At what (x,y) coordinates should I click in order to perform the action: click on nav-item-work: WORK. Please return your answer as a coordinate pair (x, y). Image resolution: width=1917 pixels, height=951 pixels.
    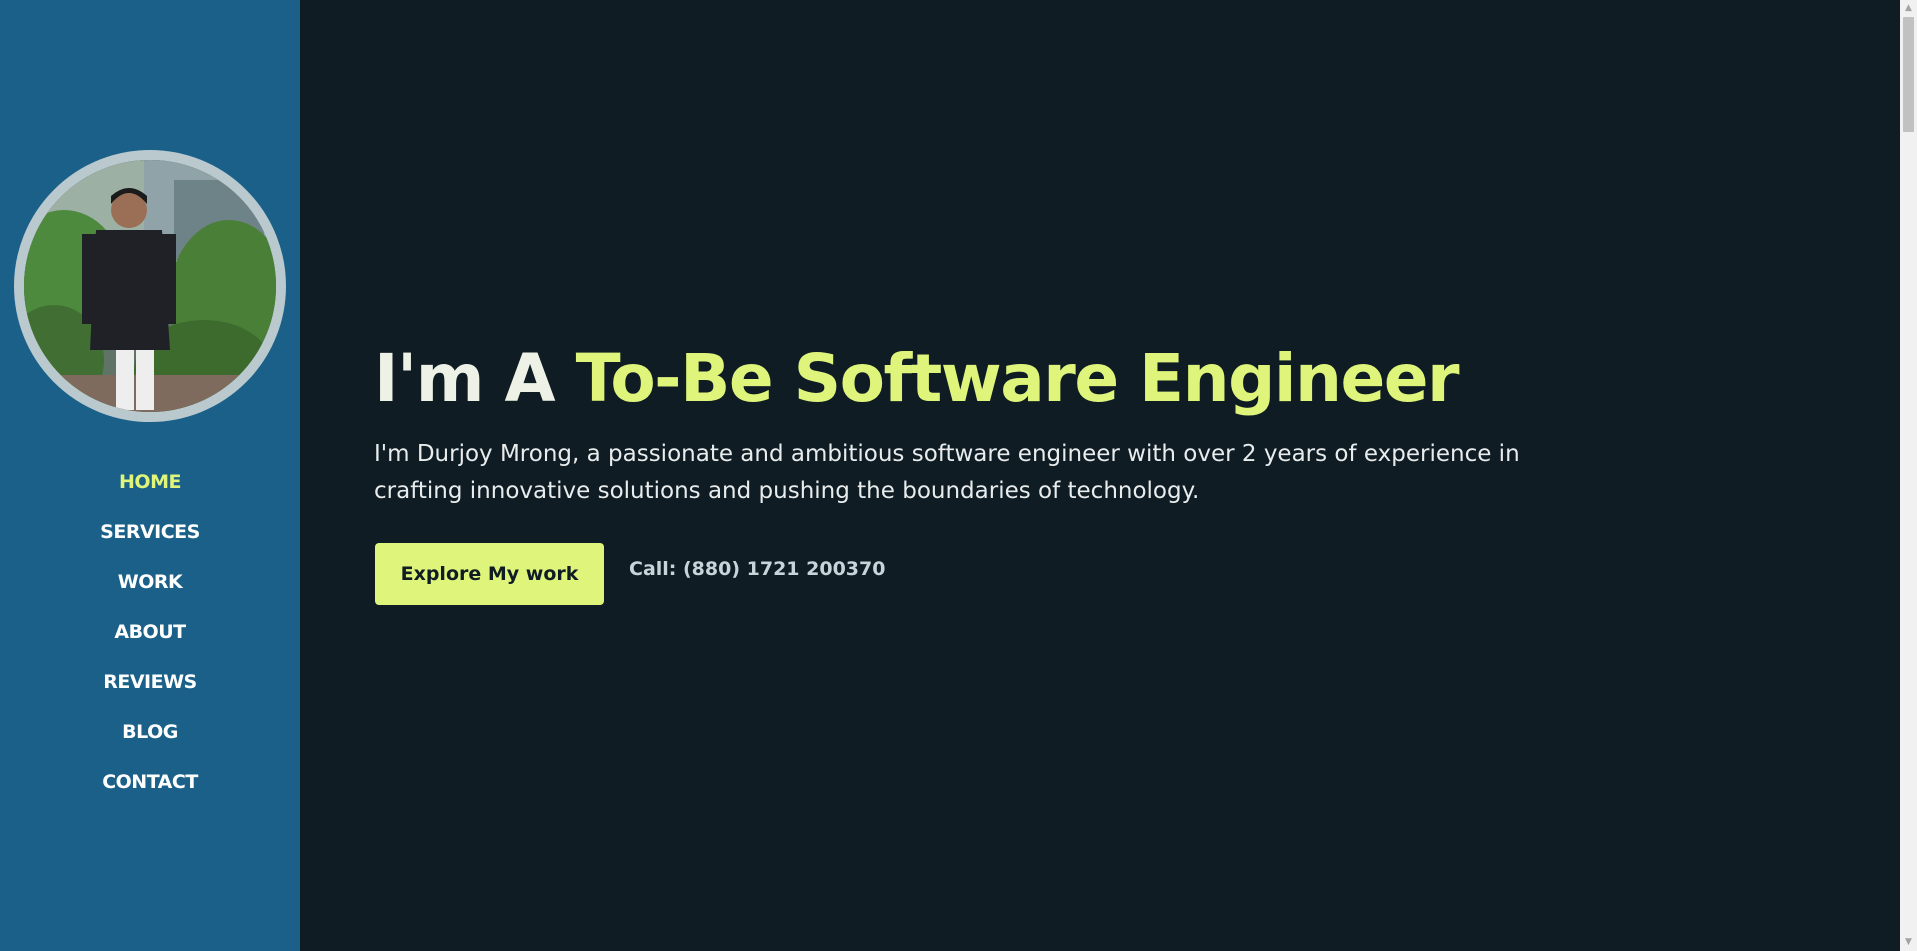
    Looking at the image, I should click on (150, 587).